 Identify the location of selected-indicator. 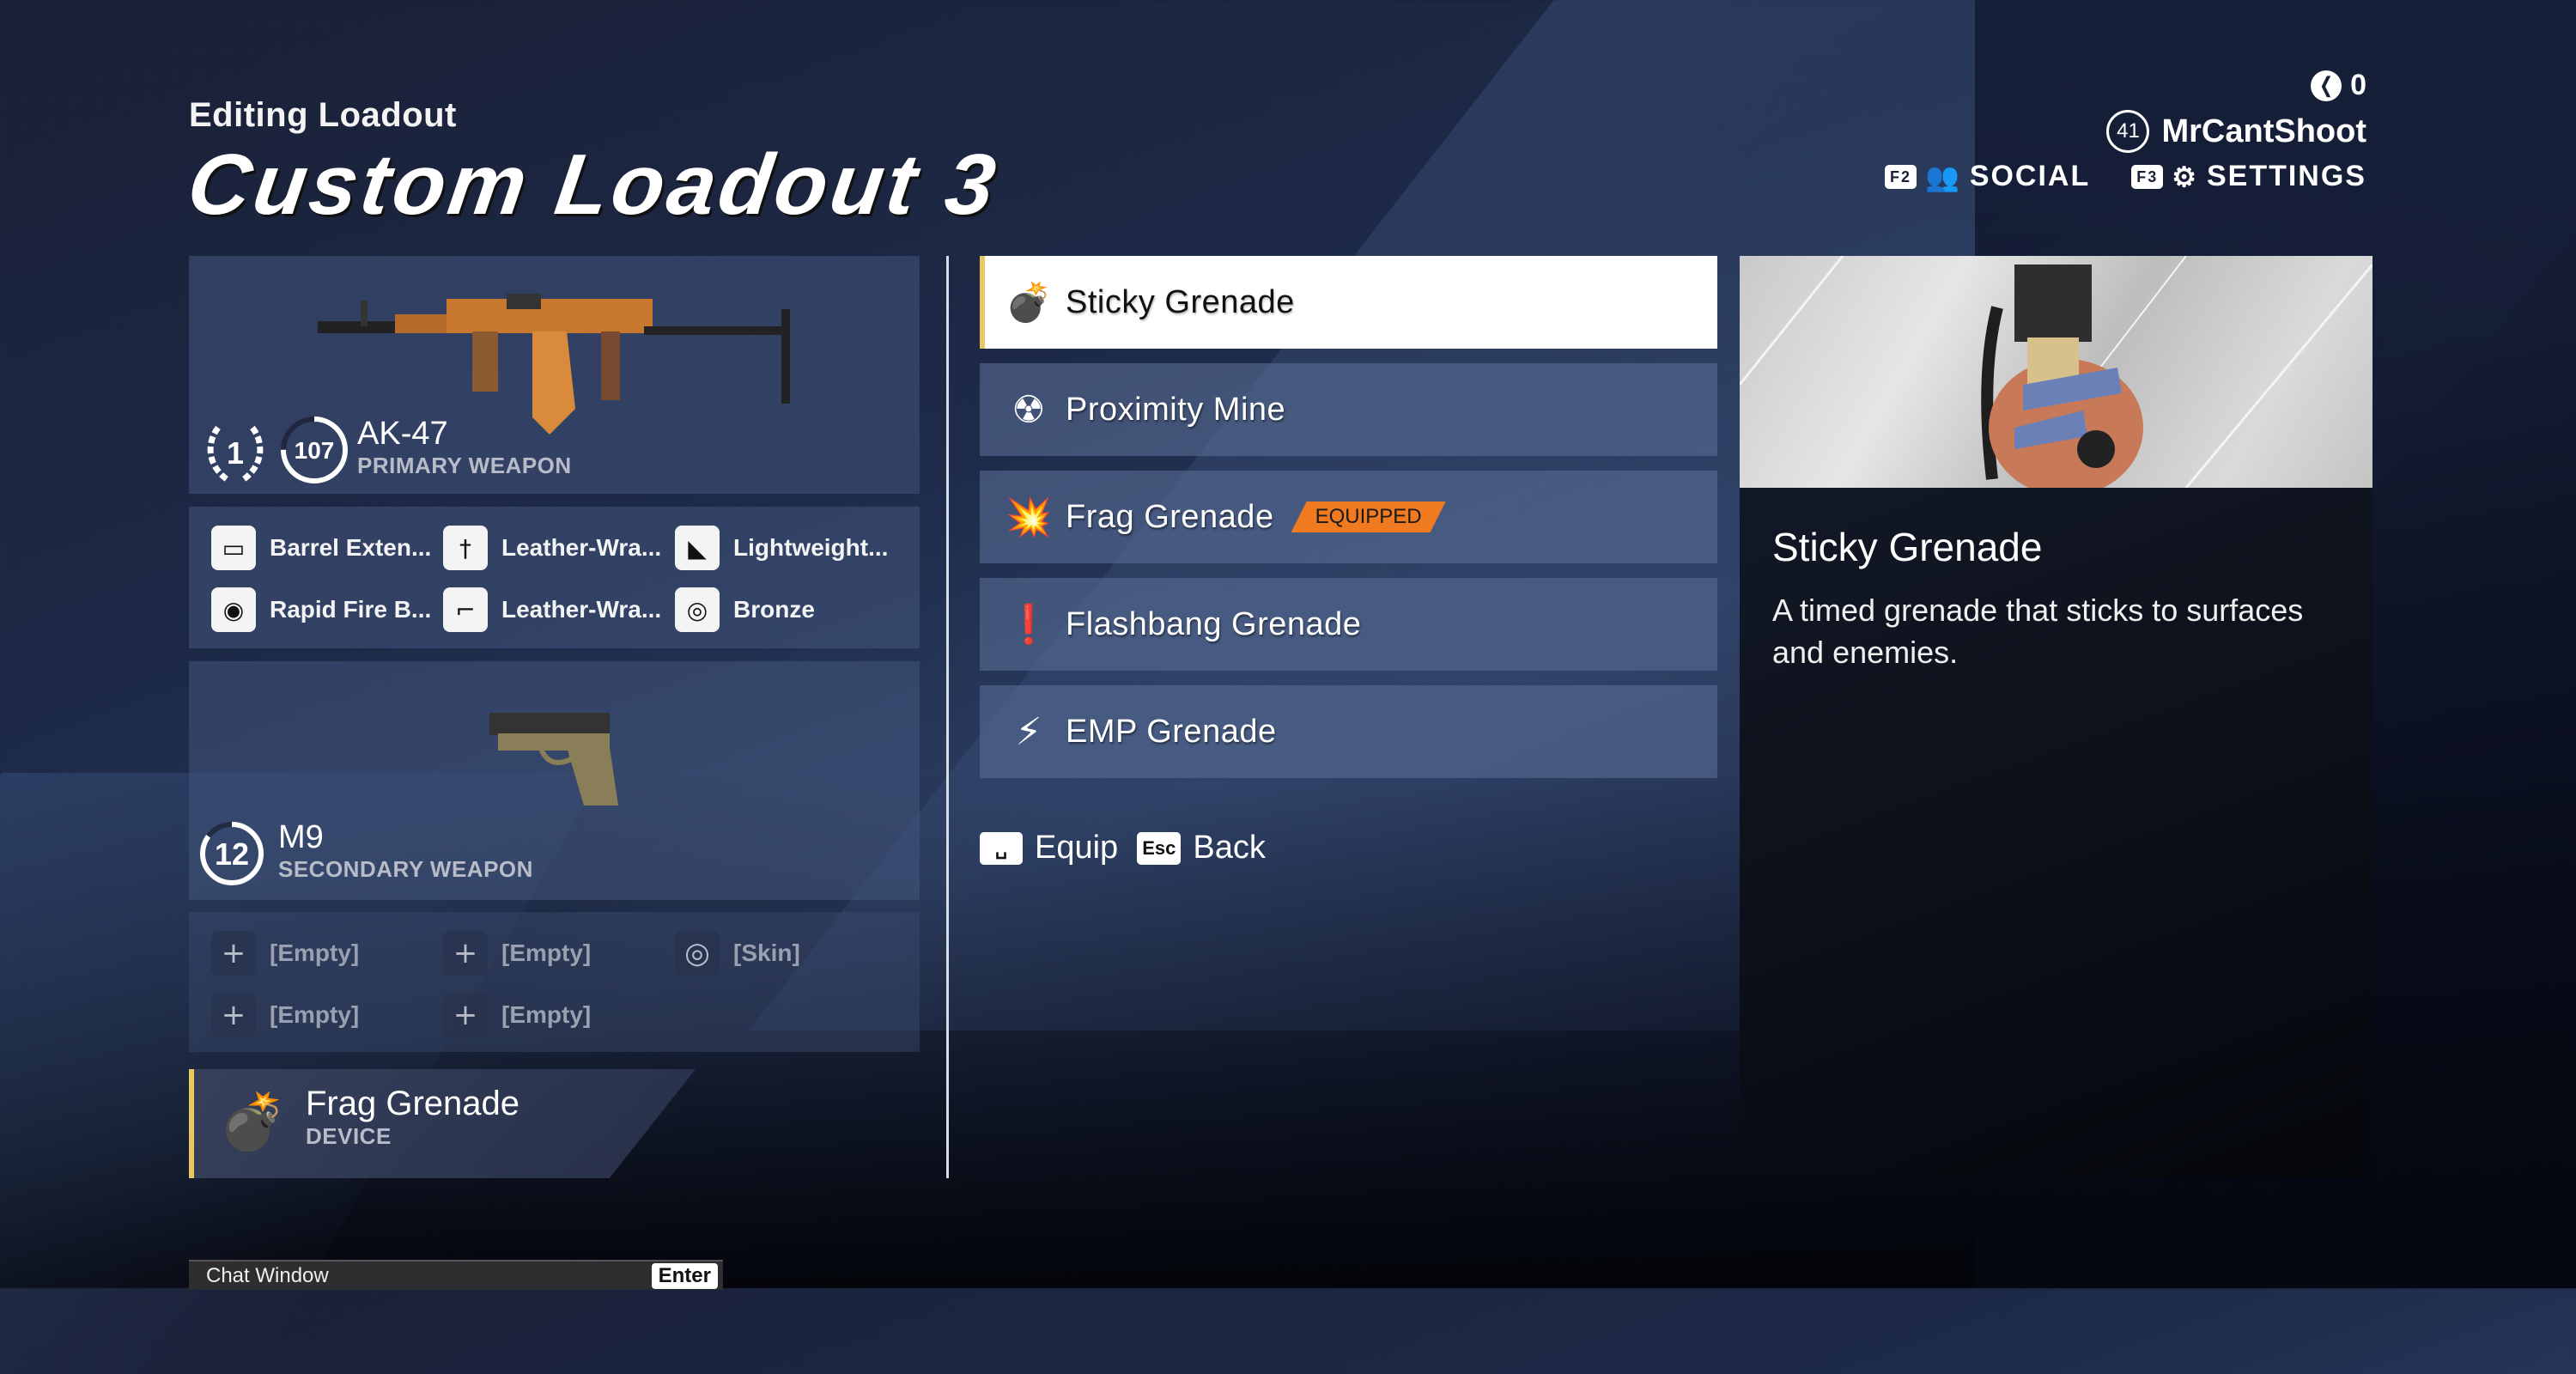
(983, 302).